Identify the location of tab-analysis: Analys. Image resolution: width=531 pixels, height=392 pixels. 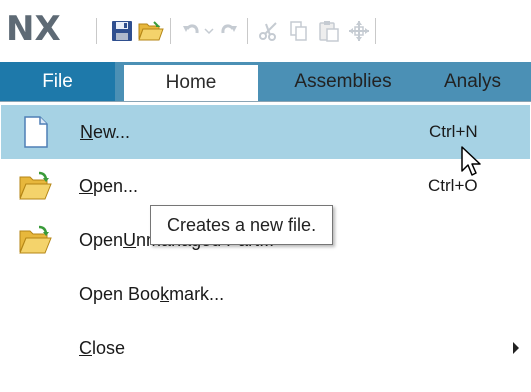
(479, 81).